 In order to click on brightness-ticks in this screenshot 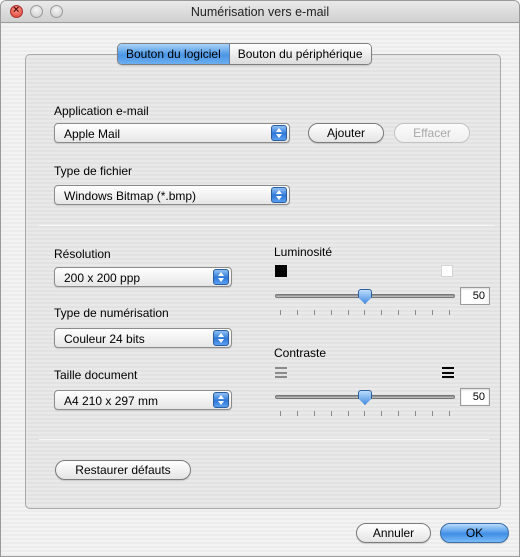, I will do `click(365, 312)`.